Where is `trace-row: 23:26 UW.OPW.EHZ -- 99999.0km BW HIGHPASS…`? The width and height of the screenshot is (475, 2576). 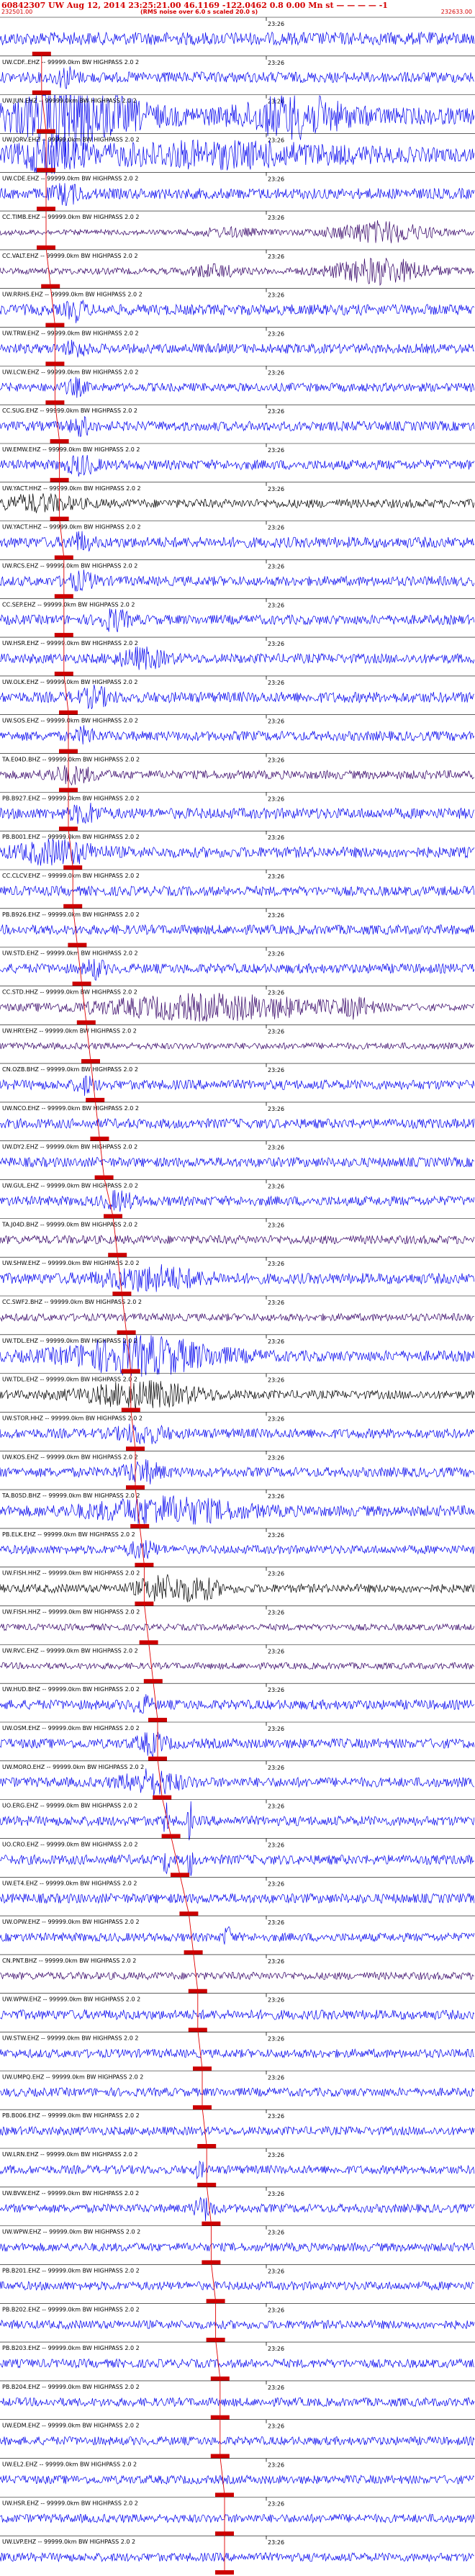 trace-row: 23:26 UW.OPW.EHZ -- 99999.0km BW HIGHPASS… is located at coordinates (237, 1935).